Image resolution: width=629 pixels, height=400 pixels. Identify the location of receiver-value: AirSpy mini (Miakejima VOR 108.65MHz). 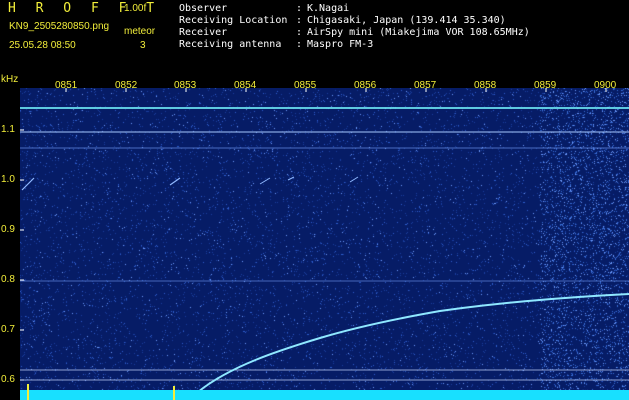
(418, 32).